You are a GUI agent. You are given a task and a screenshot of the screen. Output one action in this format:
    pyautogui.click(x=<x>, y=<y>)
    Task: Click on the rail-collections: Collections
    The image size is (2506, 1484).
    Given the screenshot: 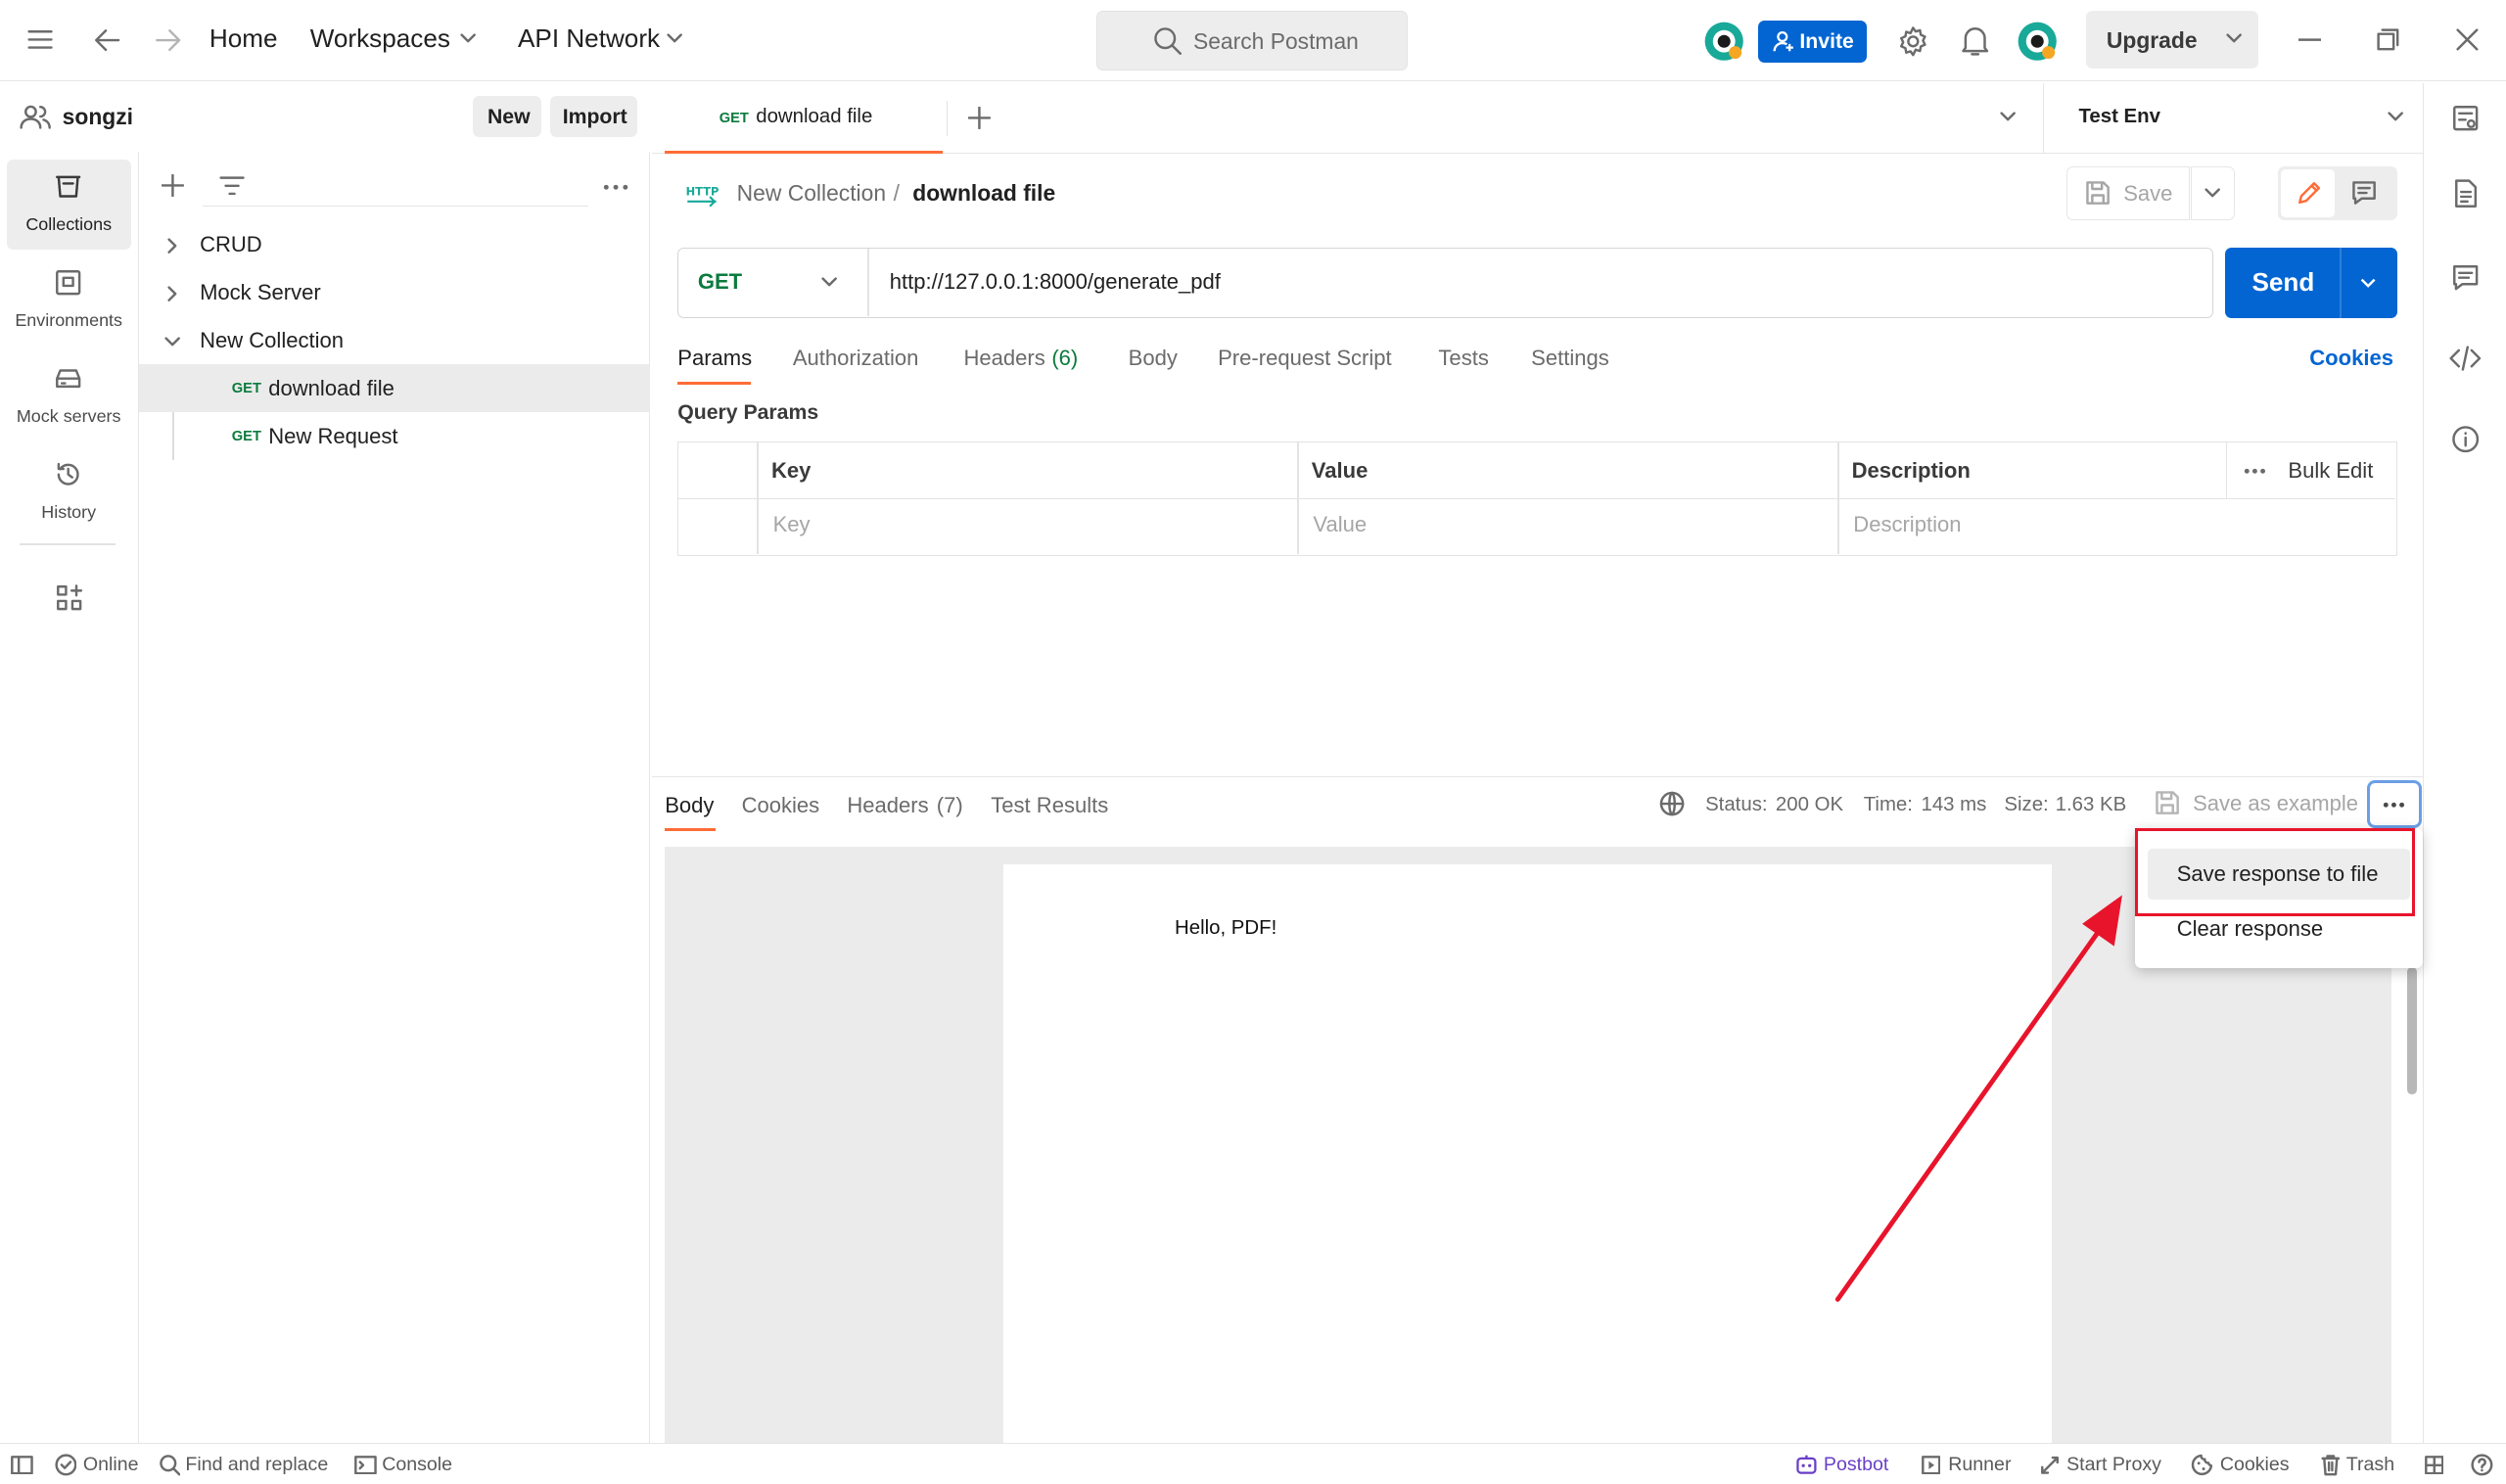 What is the action you would take?
    pyautogui.click(x=68, y=205)
    